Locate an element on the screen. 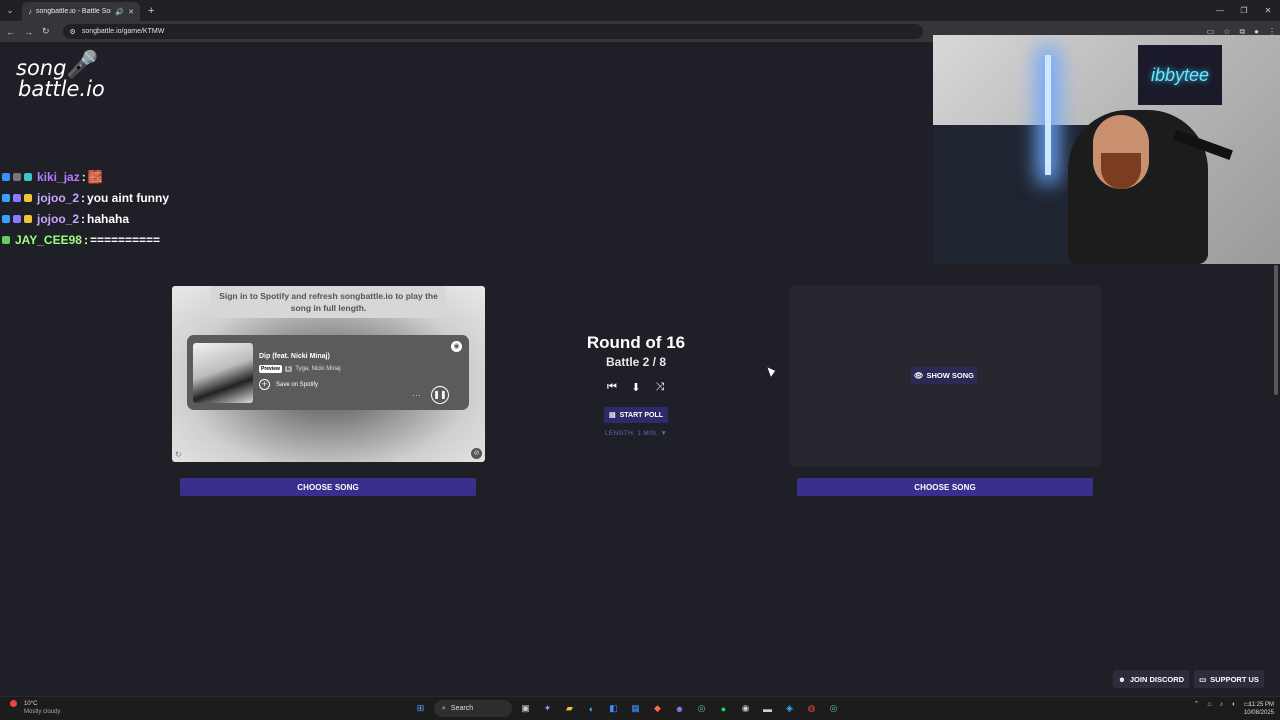  logo-line2: battle.io is located at coordinates (61, 89).